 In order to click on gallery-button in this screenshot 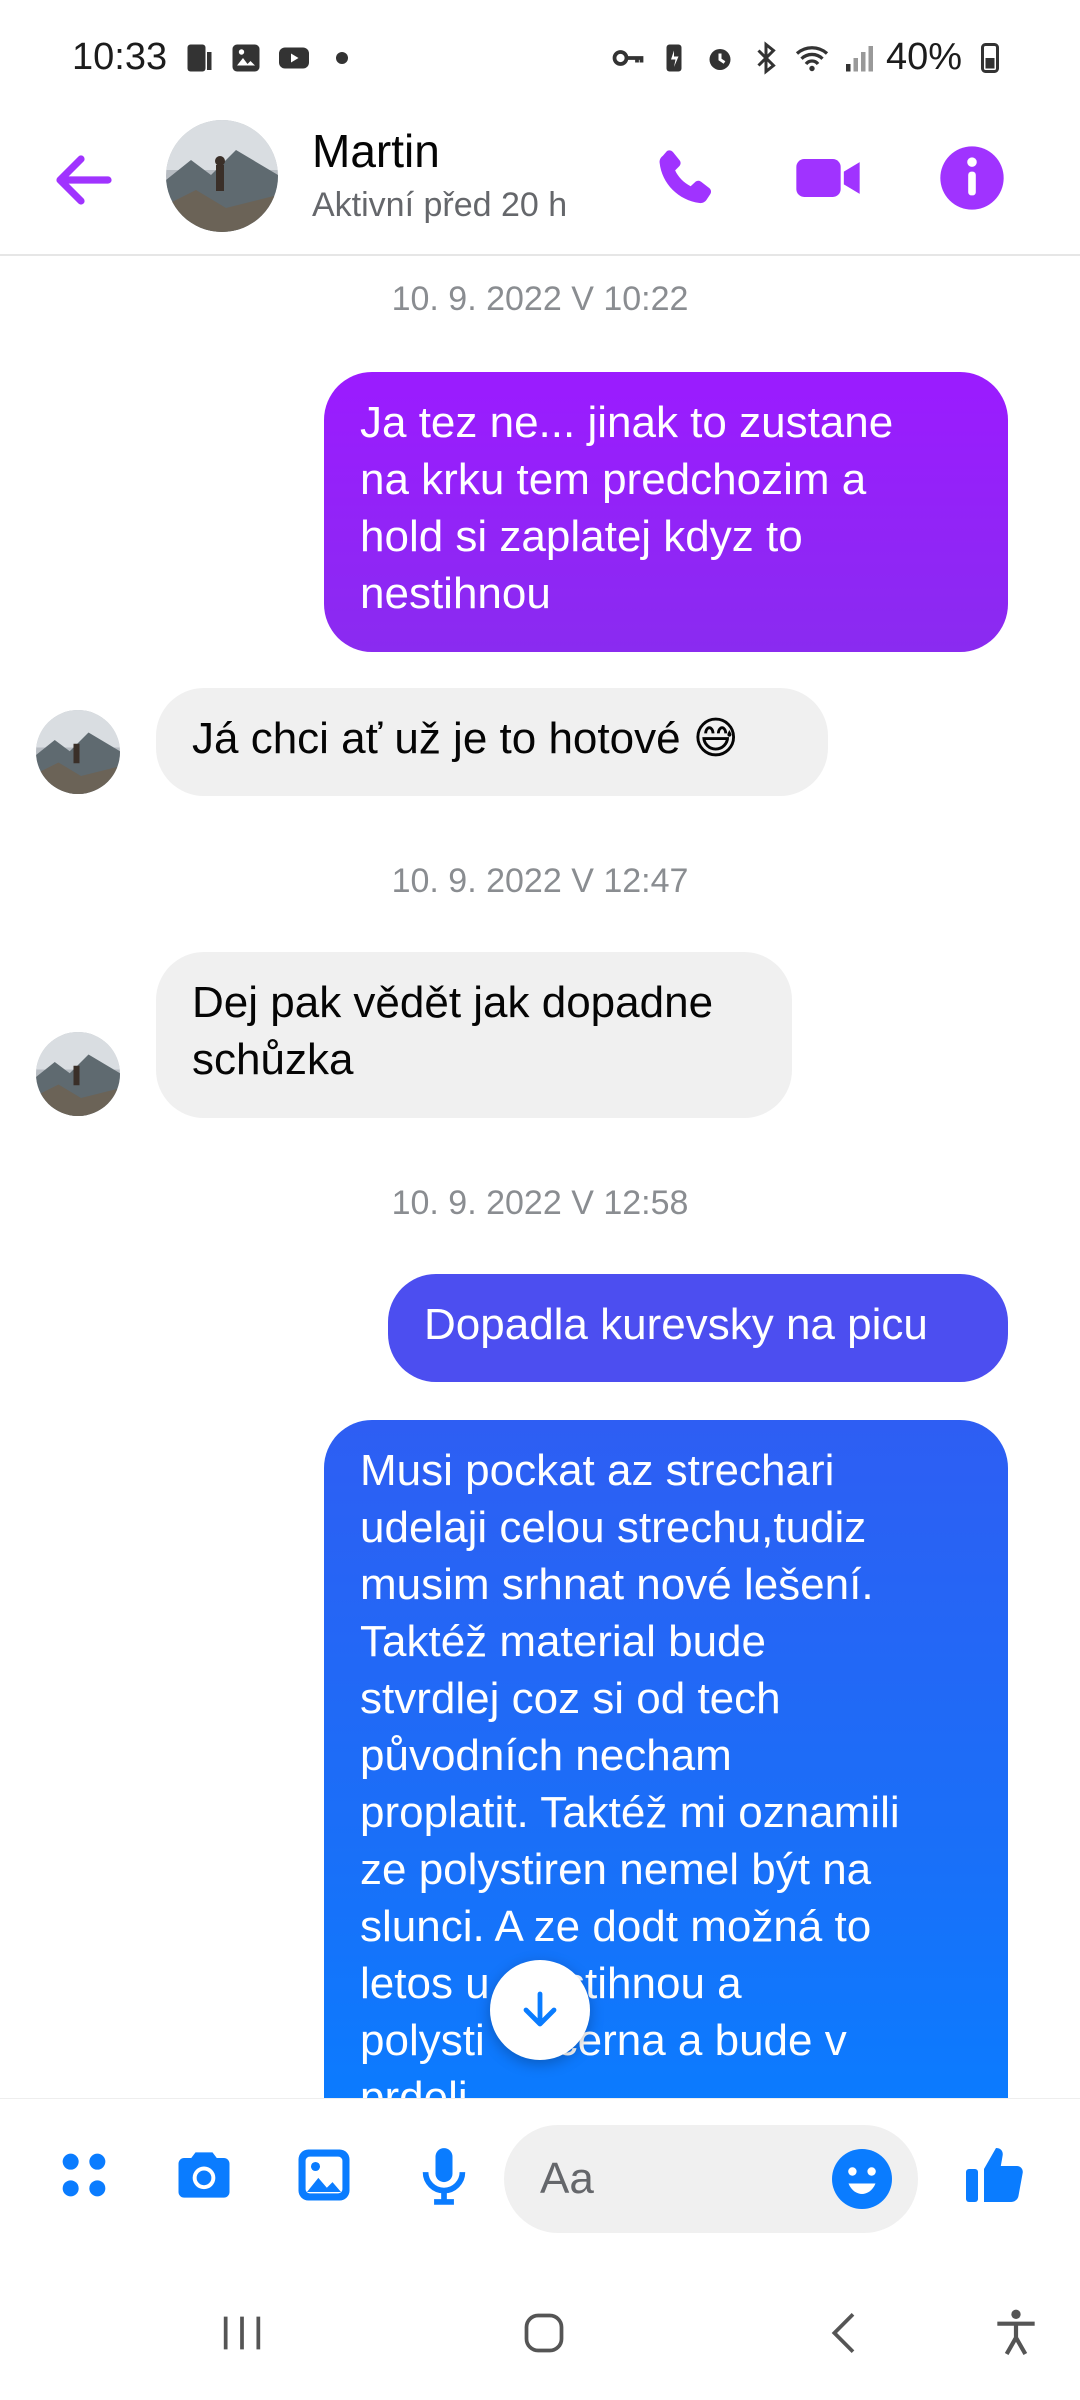, I will do `click(324, 2175)`.